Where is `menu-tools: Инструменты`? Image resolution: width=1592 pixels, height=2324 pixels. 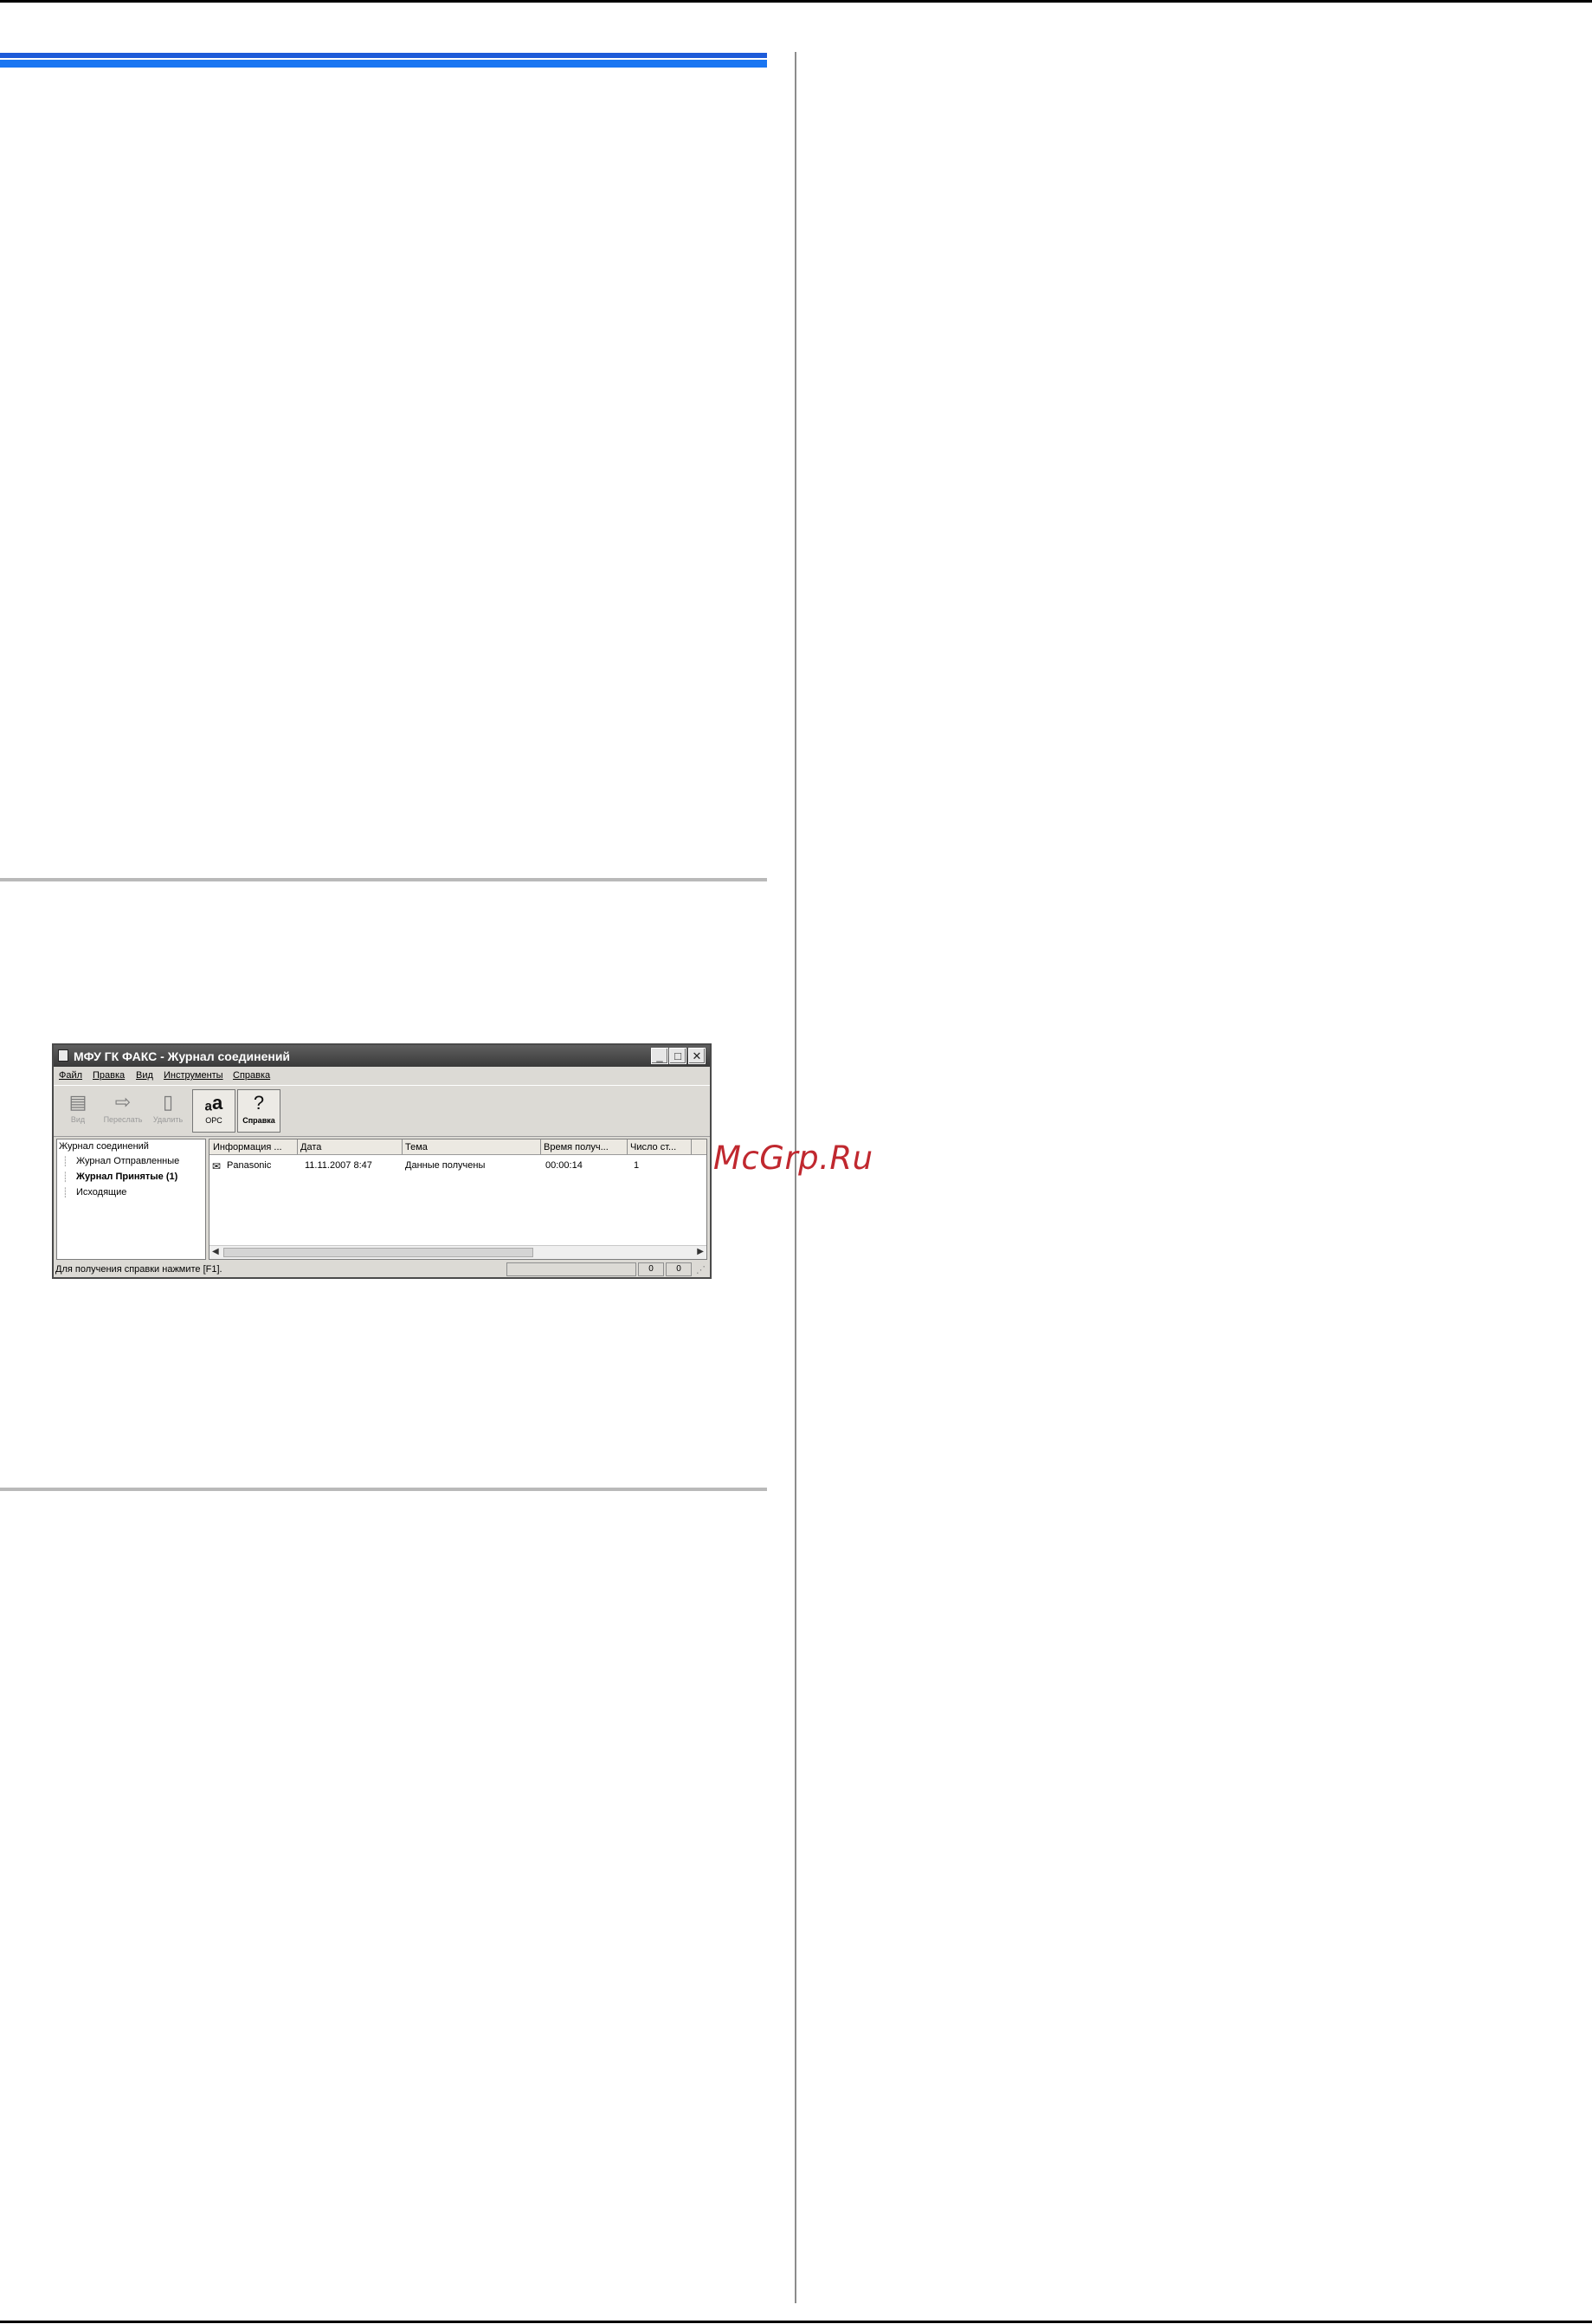
menu-tools: Инструменты is located at coordinates (193, 1076).